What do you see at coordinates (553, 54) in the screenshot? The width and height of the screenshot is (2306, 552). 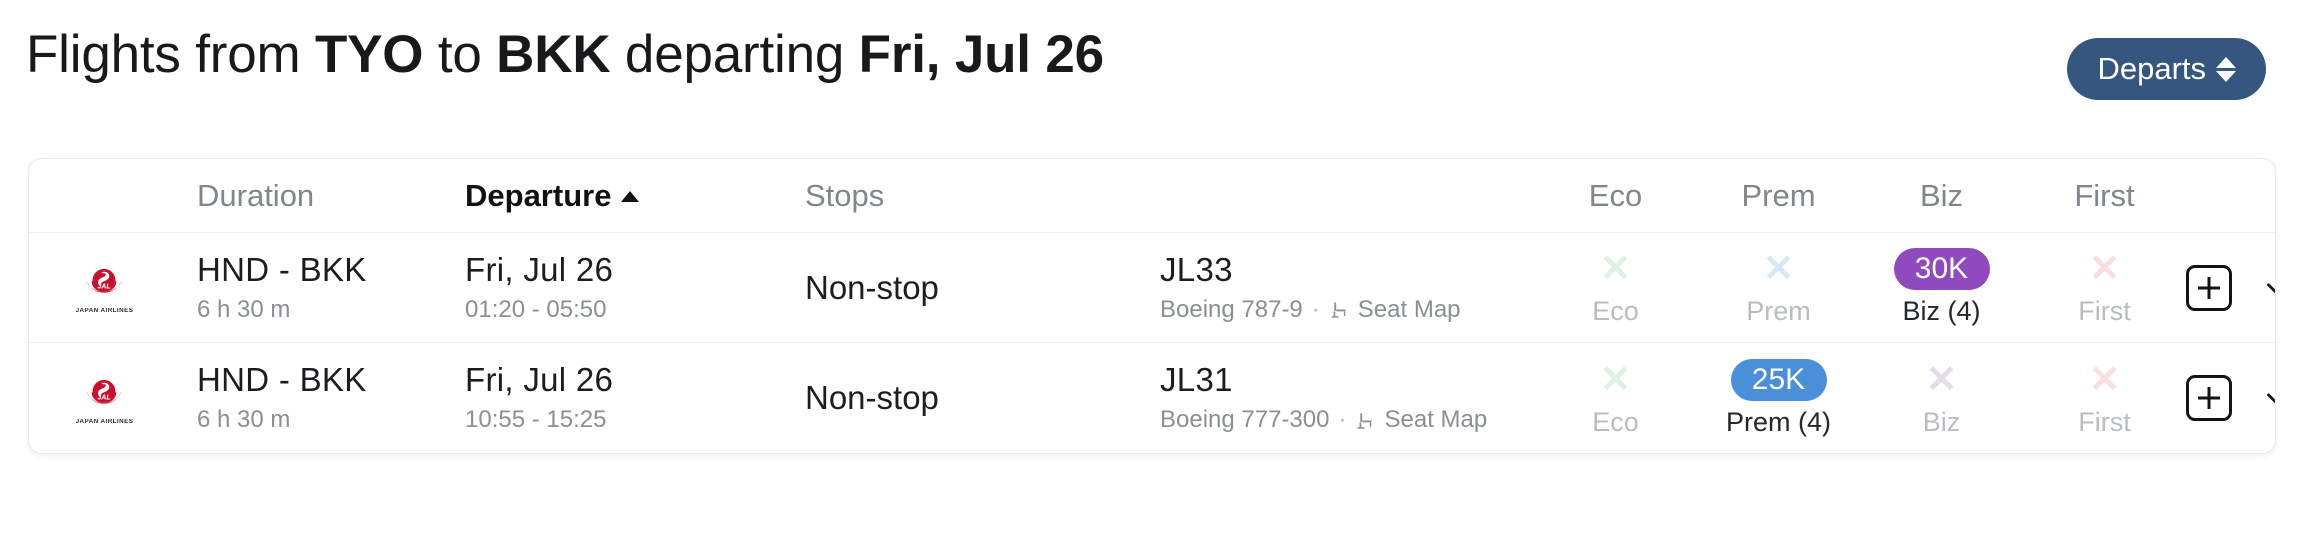 I see `destination-code: BKK` at bounding box center [553, 54].